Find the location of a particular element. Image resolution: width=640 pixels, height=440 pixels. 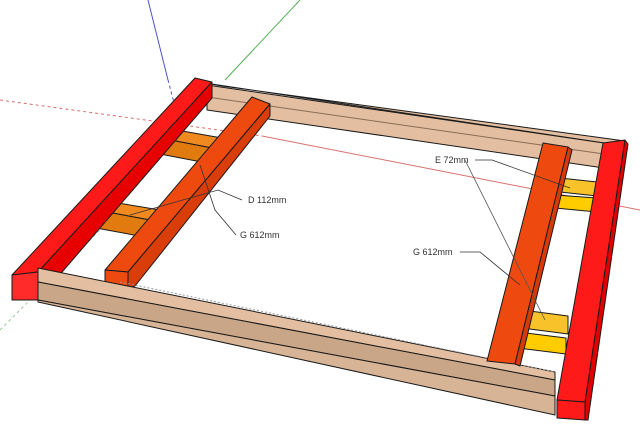

block-e-top-upper is located at coordinates (578, 187).